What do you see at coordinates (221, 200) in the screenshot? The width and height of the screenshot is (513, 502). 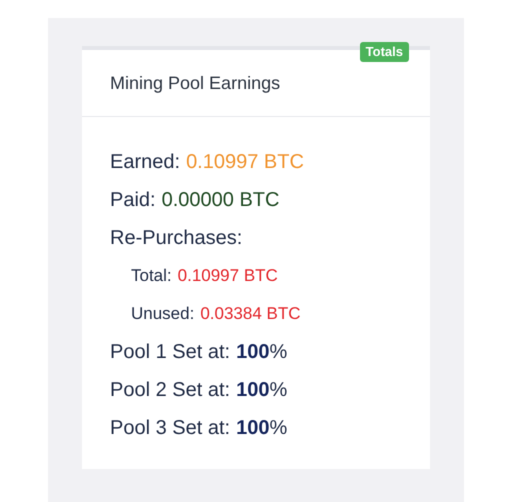 I see `btc-amount: 0.00000 BTC` at bounding box center [221, 200].